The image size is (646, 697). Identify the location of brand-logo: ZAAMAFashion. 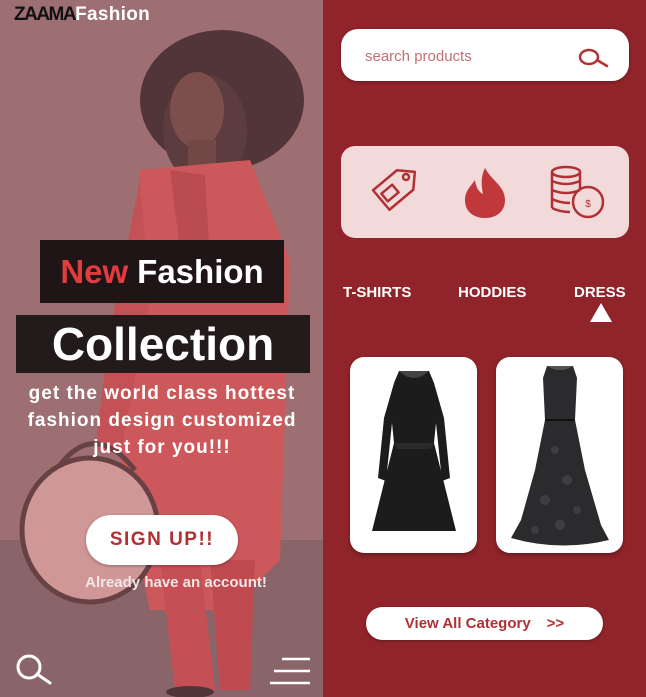
(82, 15).